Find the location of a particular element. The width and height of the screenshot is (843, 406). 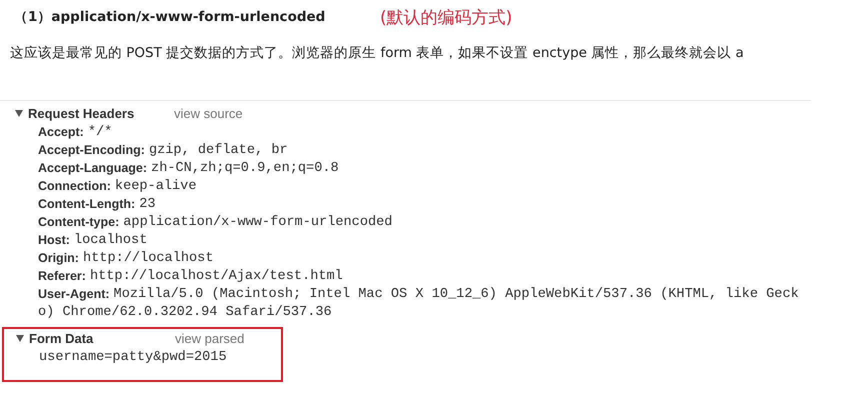

header-value: zh-CN,zh;q=0.9,en;q=0.8 is located at coordinates (245, 168).